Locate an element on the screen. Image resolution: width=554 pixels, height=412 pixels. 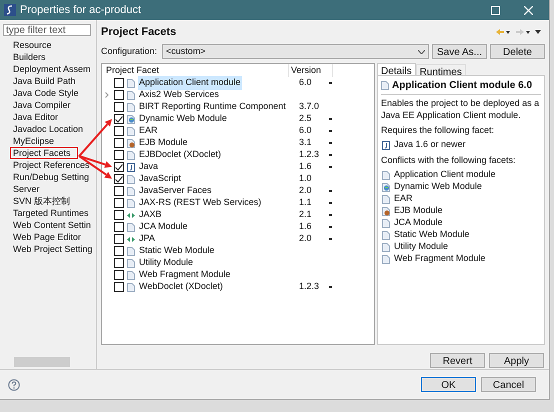
sidebar-item: Javadoc Location is located at coordinates (54, 129).